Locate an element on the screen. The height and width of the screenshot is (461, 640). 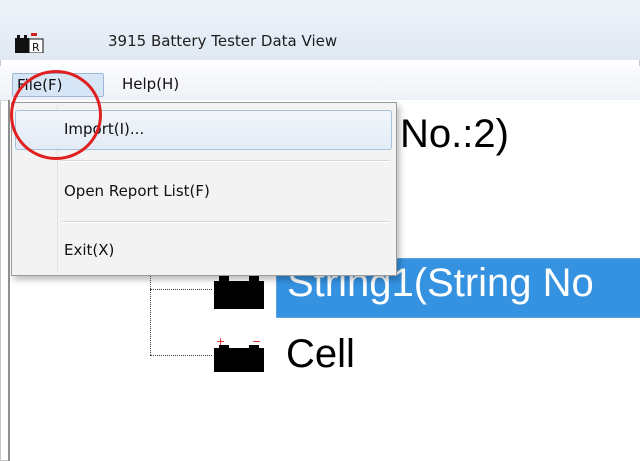
svg-text: R is located at coordinates (36, 47).